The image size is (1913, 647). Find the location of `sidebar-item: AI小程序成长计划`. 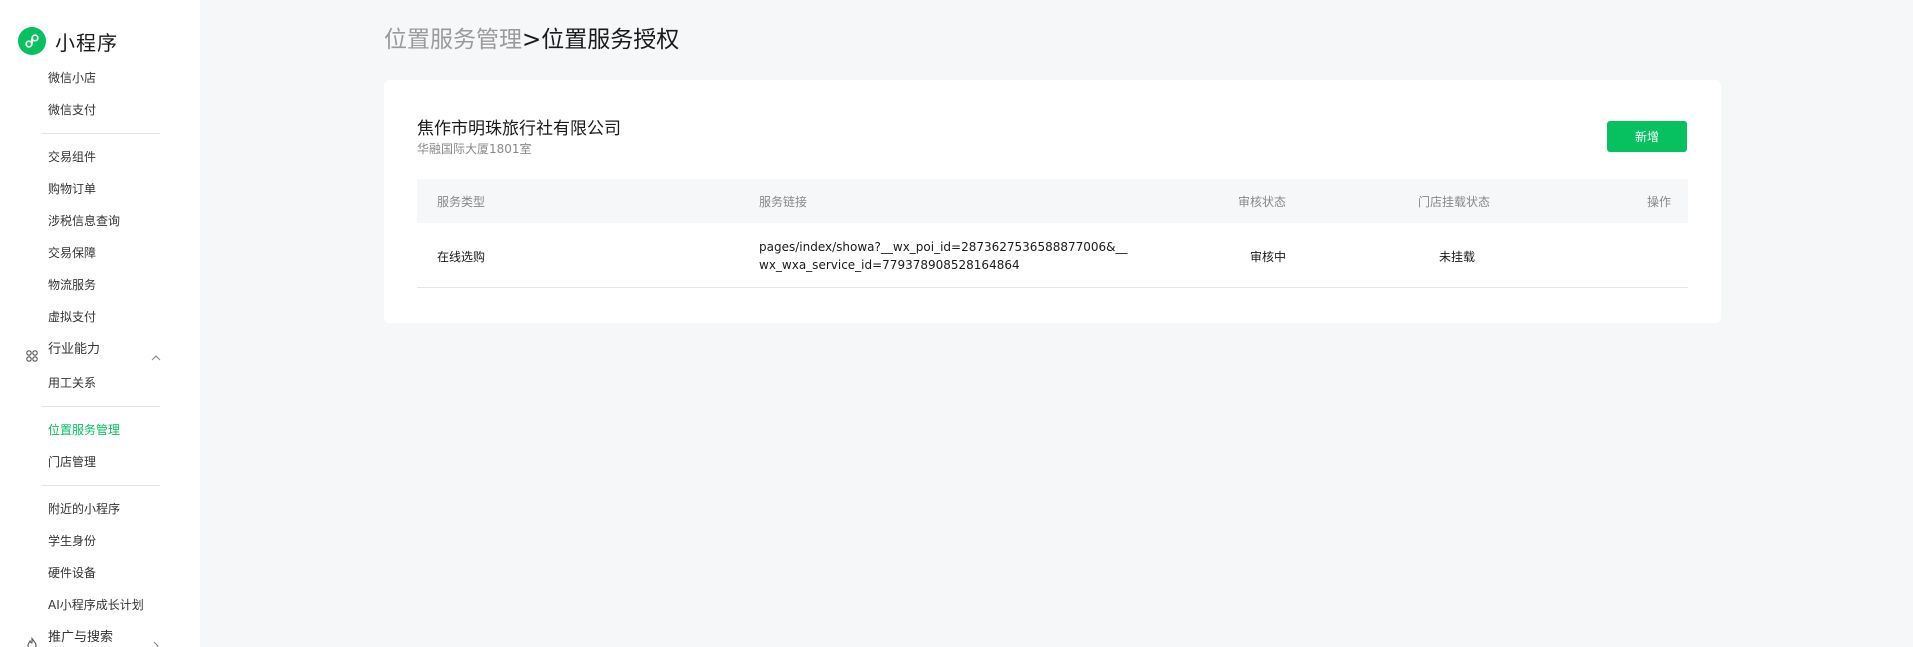

sidebar-item: AI小程序成长计划 is located at coordinates (100, 605).